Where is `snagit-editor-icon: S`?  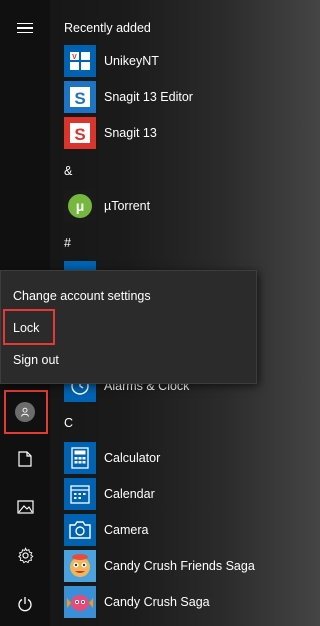 snagit-editor-icon: S is located at coordinates (80, 97).